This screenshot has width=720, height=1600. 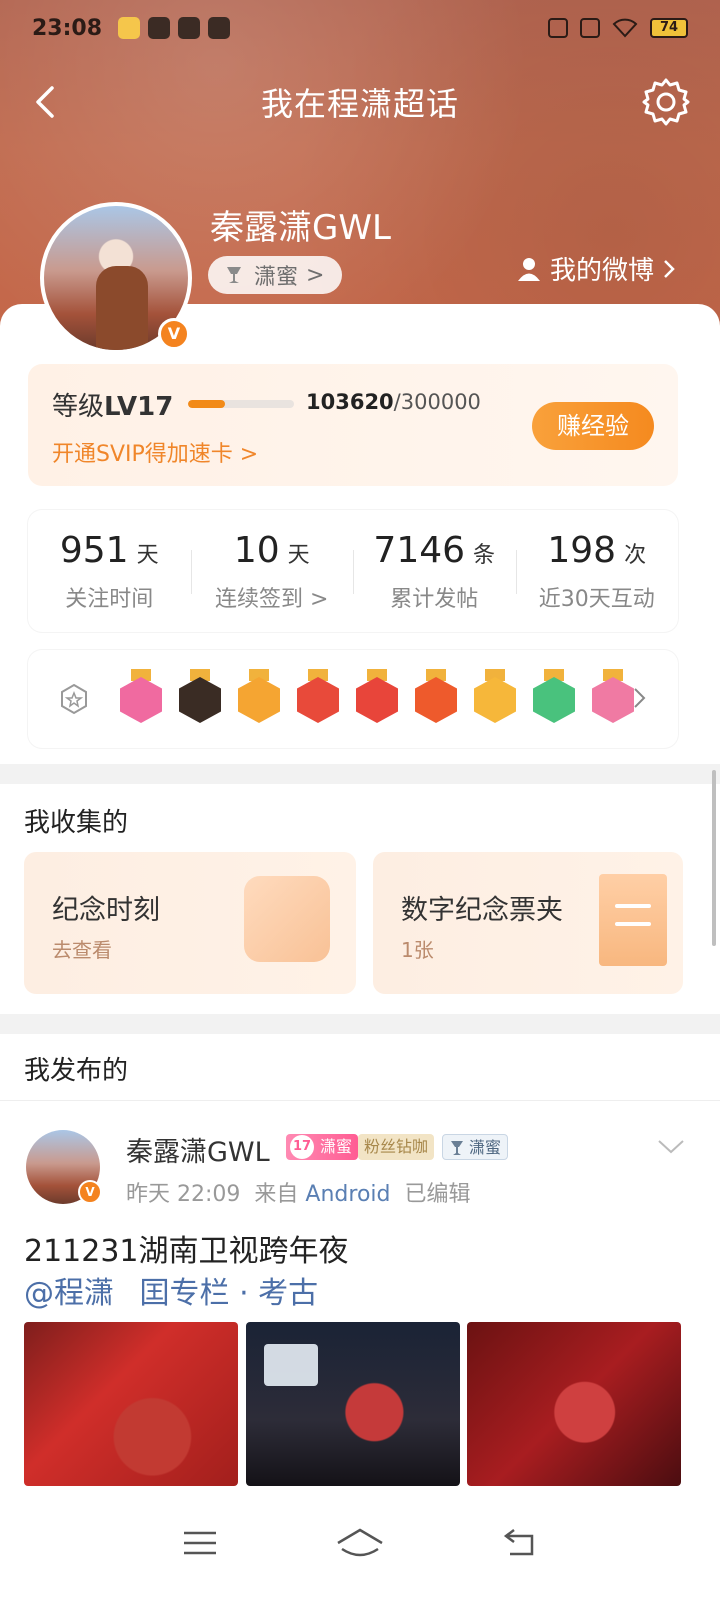 I want to click on divider, so click(x=360, y=1100).